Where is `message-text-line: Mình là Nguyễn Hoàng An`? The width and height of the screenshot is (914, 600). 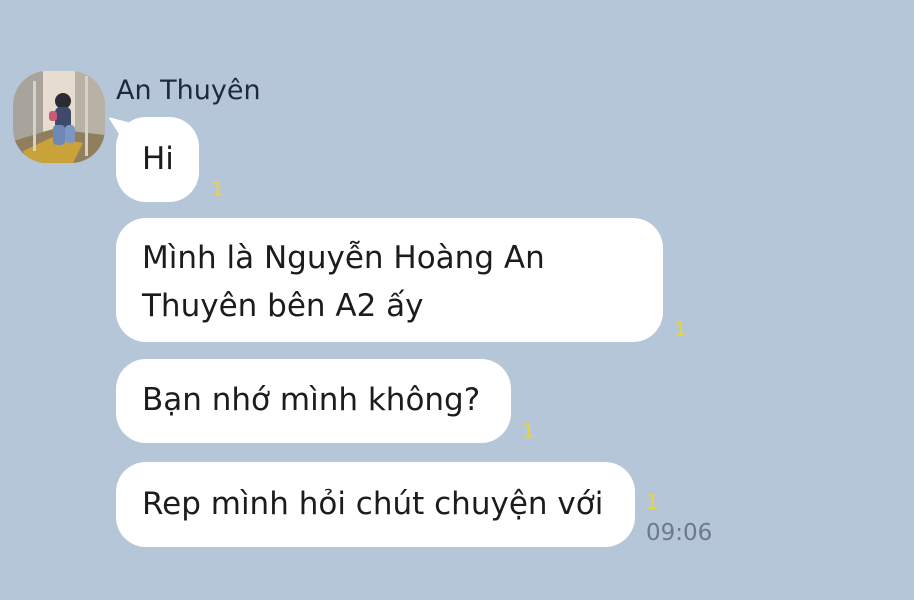
message-text-line: Mình là Nguyễn Hoàng An is located at coordinates (343, 258).